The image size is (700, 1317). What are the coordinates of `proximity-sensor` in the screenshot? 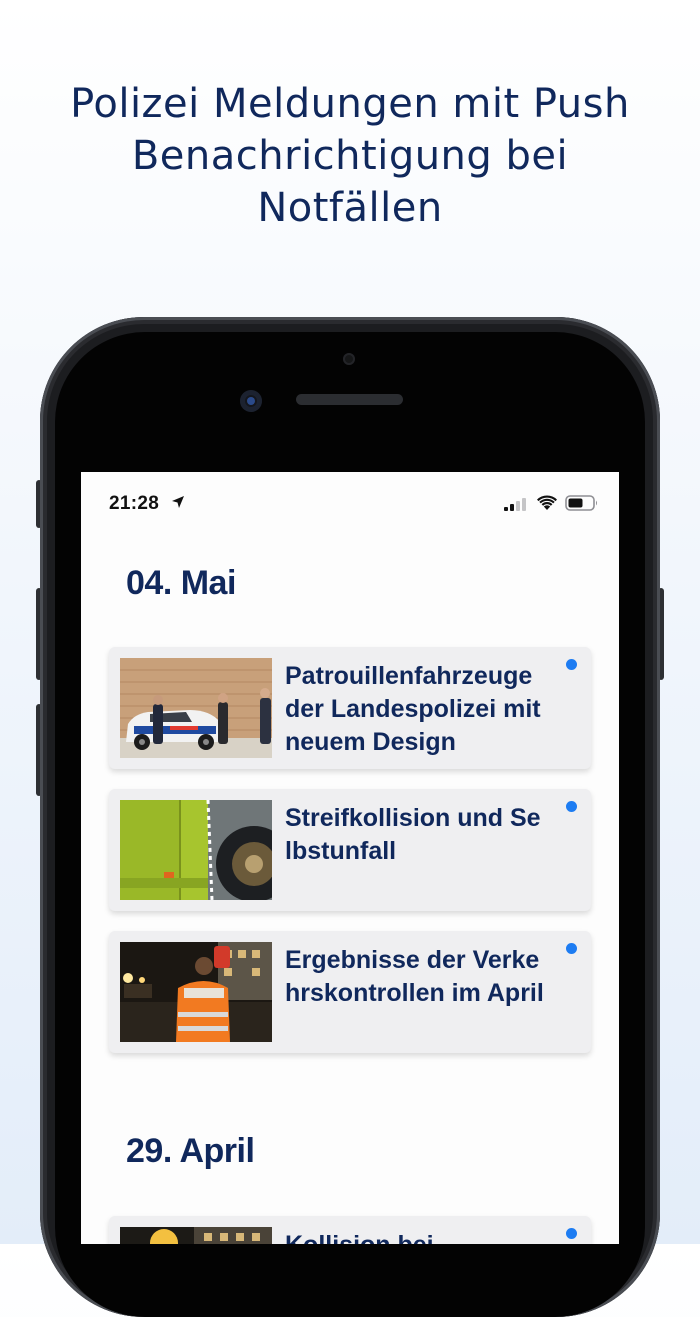 It's located at (349, 359).